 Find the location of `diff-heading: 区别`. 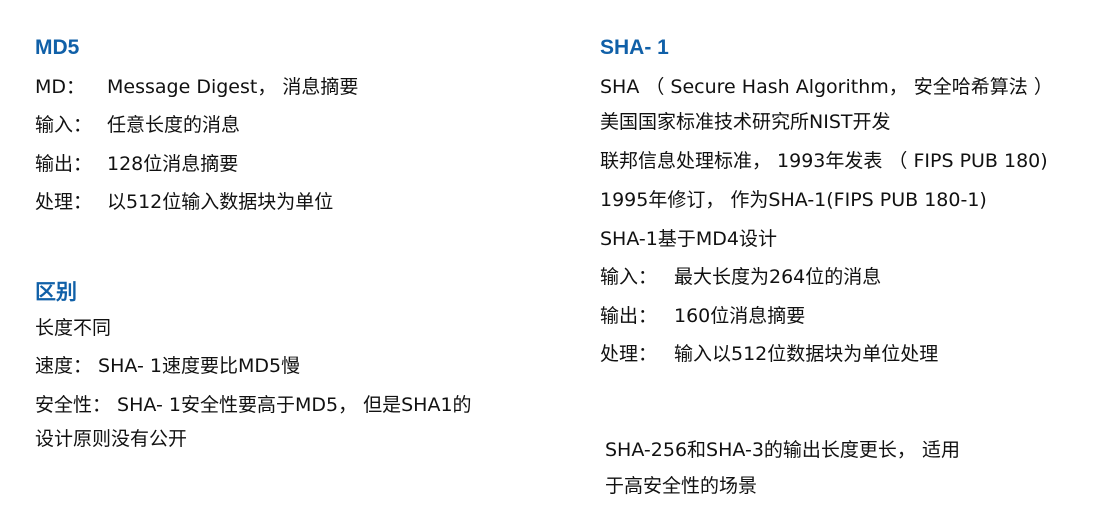

diff-heading: 区别 is located at coordinates (56, 292).